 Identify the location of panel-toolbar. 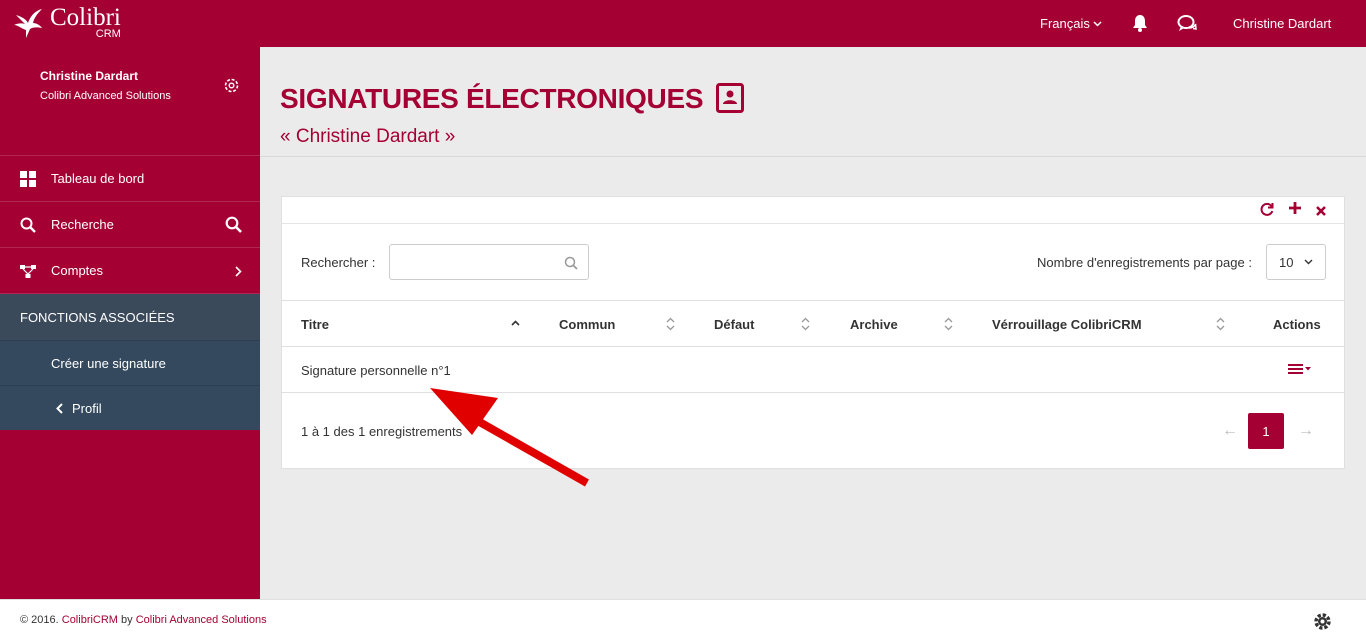
(813, 210).